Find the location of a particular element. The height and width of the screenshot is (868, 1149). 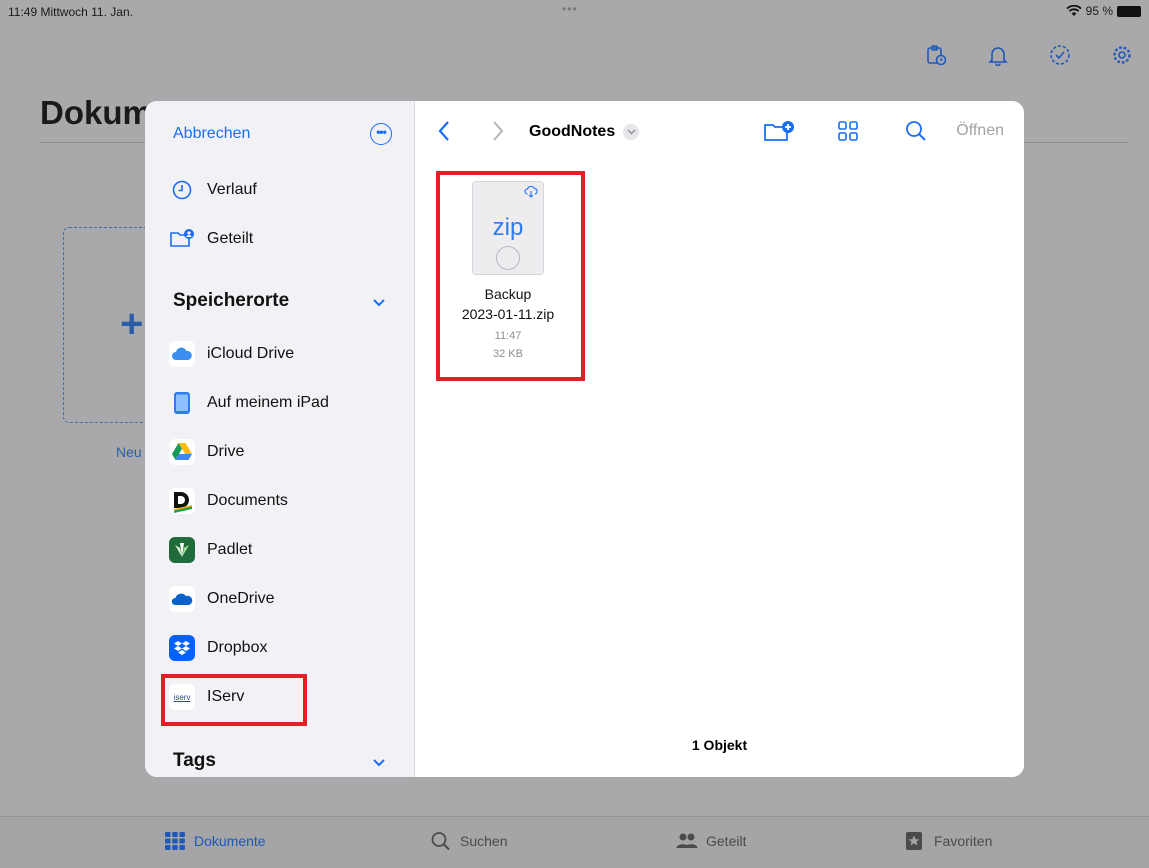

folder-title: GoodNotes is located at coordinates (584, 132).